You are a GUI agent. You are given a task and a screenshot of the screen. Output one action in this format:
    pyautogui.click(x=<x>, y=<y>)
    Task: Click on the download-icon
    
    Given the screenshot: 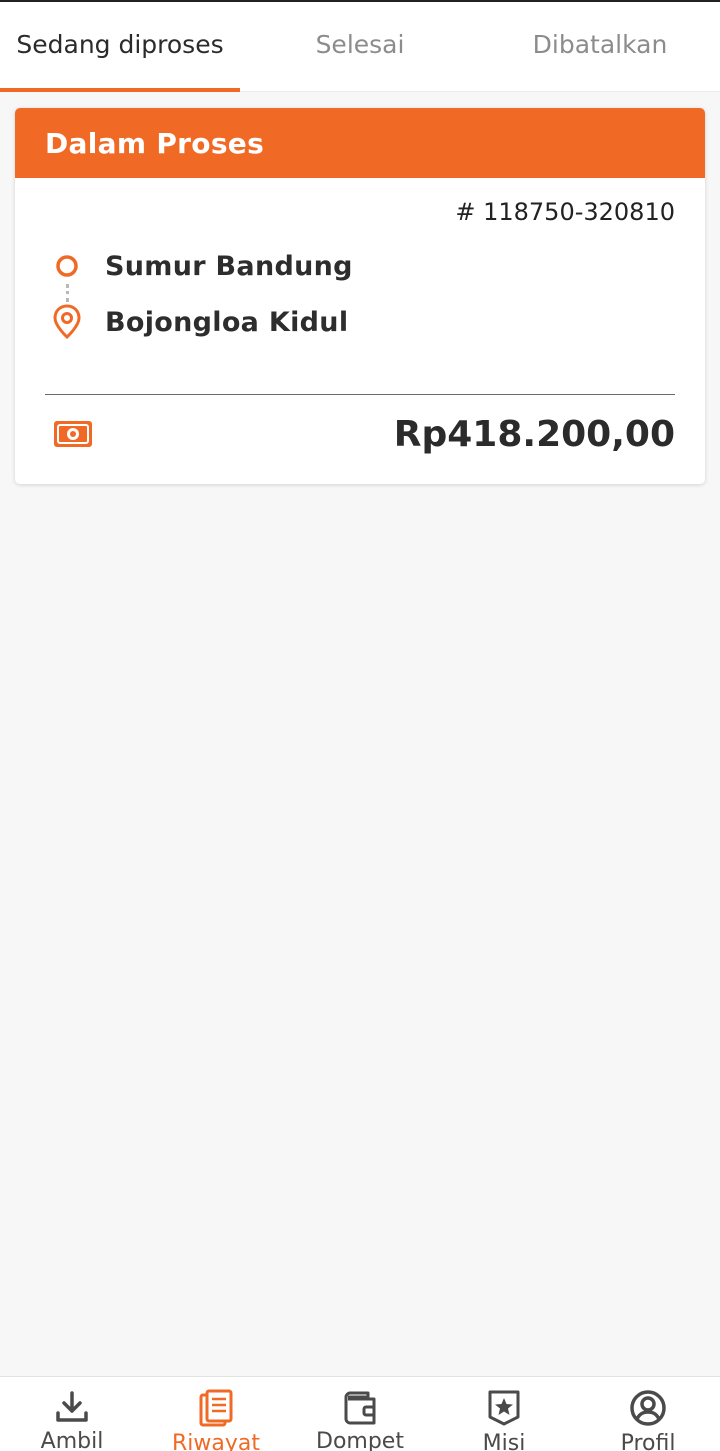 What is the action you would take?
    pyautogui.click(x=72, y=1407)
    